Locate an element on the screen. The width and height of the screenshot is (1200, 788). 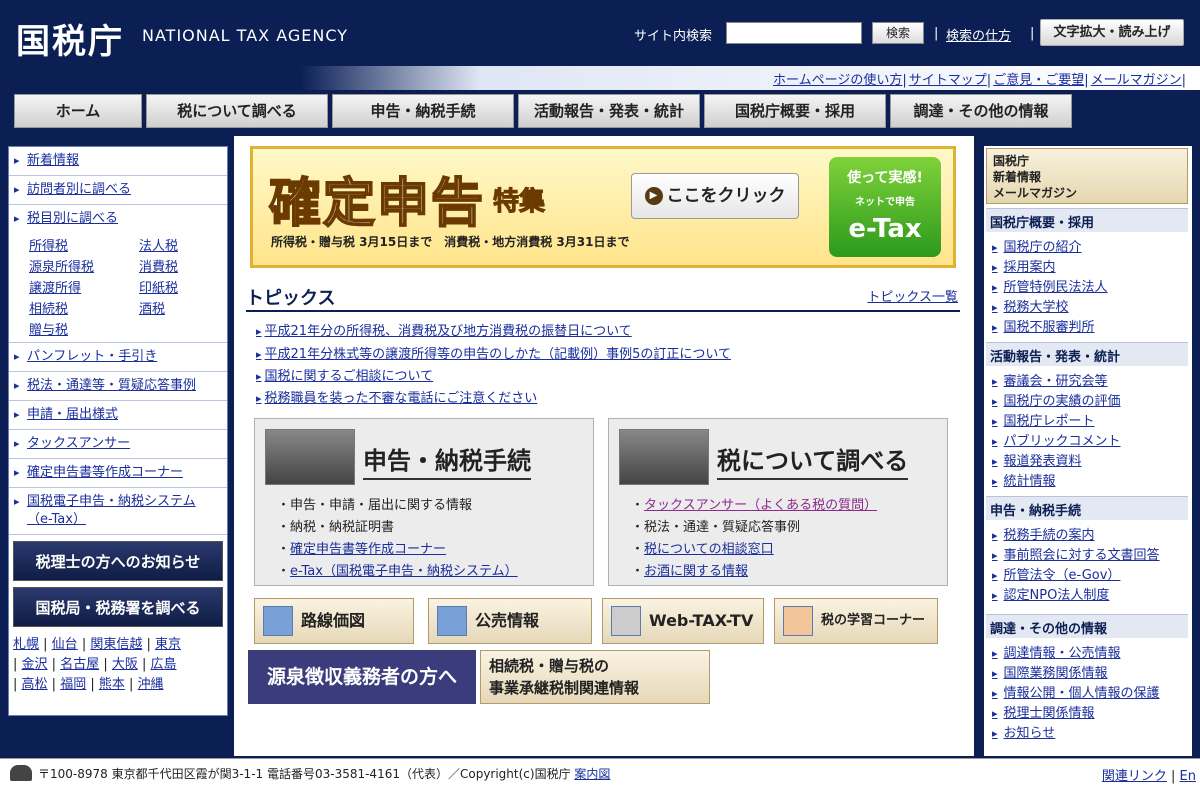
city-link: 熊本 is located at coordinates (112, 684).